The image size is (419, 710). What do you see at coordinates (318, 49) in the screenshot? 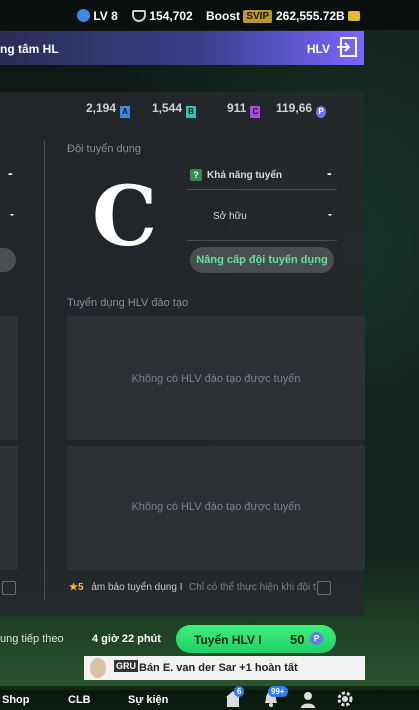
I see `hlv-label: HLV` at bounding box center [318, 49].